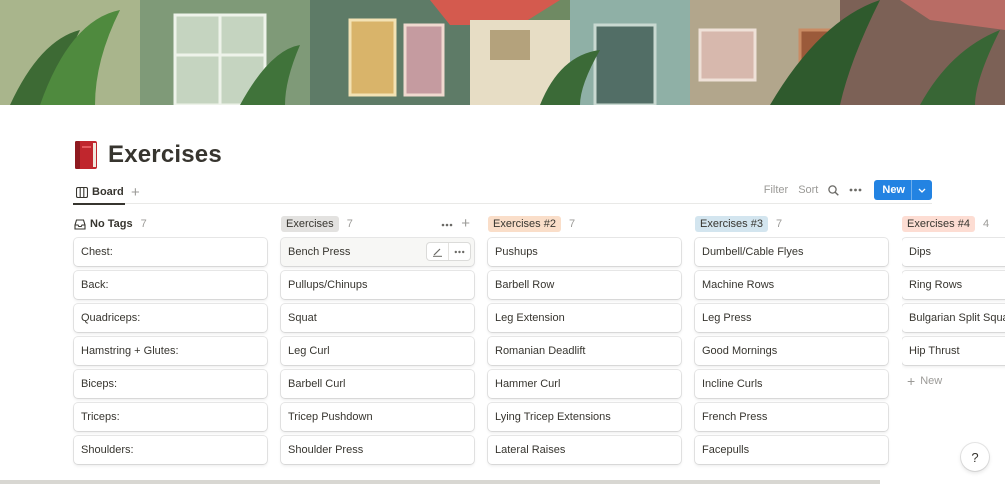 This screenshot has width=1005, height=484. I want to click on tab-board-label: Board, so click(108, 192).